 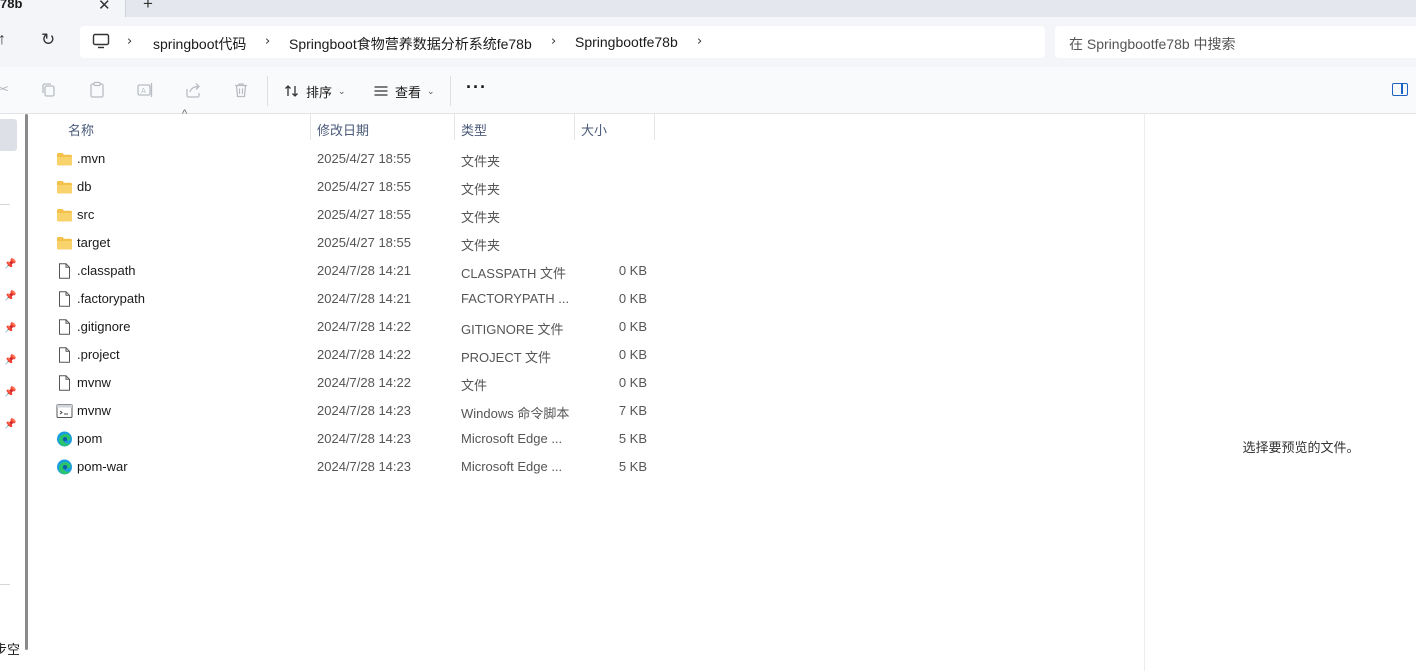 What do you see at coordinates (626, 42) in the screenshot?
I see `breadcrumb-item-2: Springbootfe78b` at bounding box center [626, 42].